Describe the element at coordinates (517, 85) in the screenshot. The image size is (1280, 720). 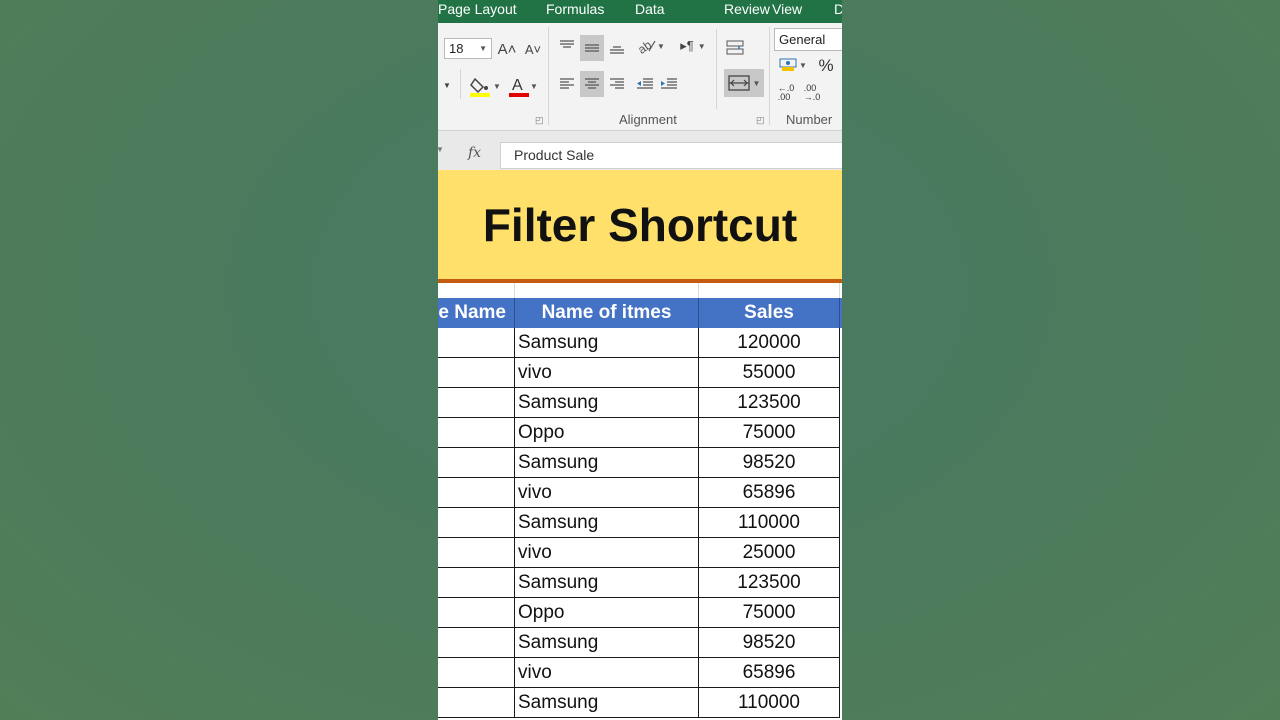
I see `svg-text: A` at that location.